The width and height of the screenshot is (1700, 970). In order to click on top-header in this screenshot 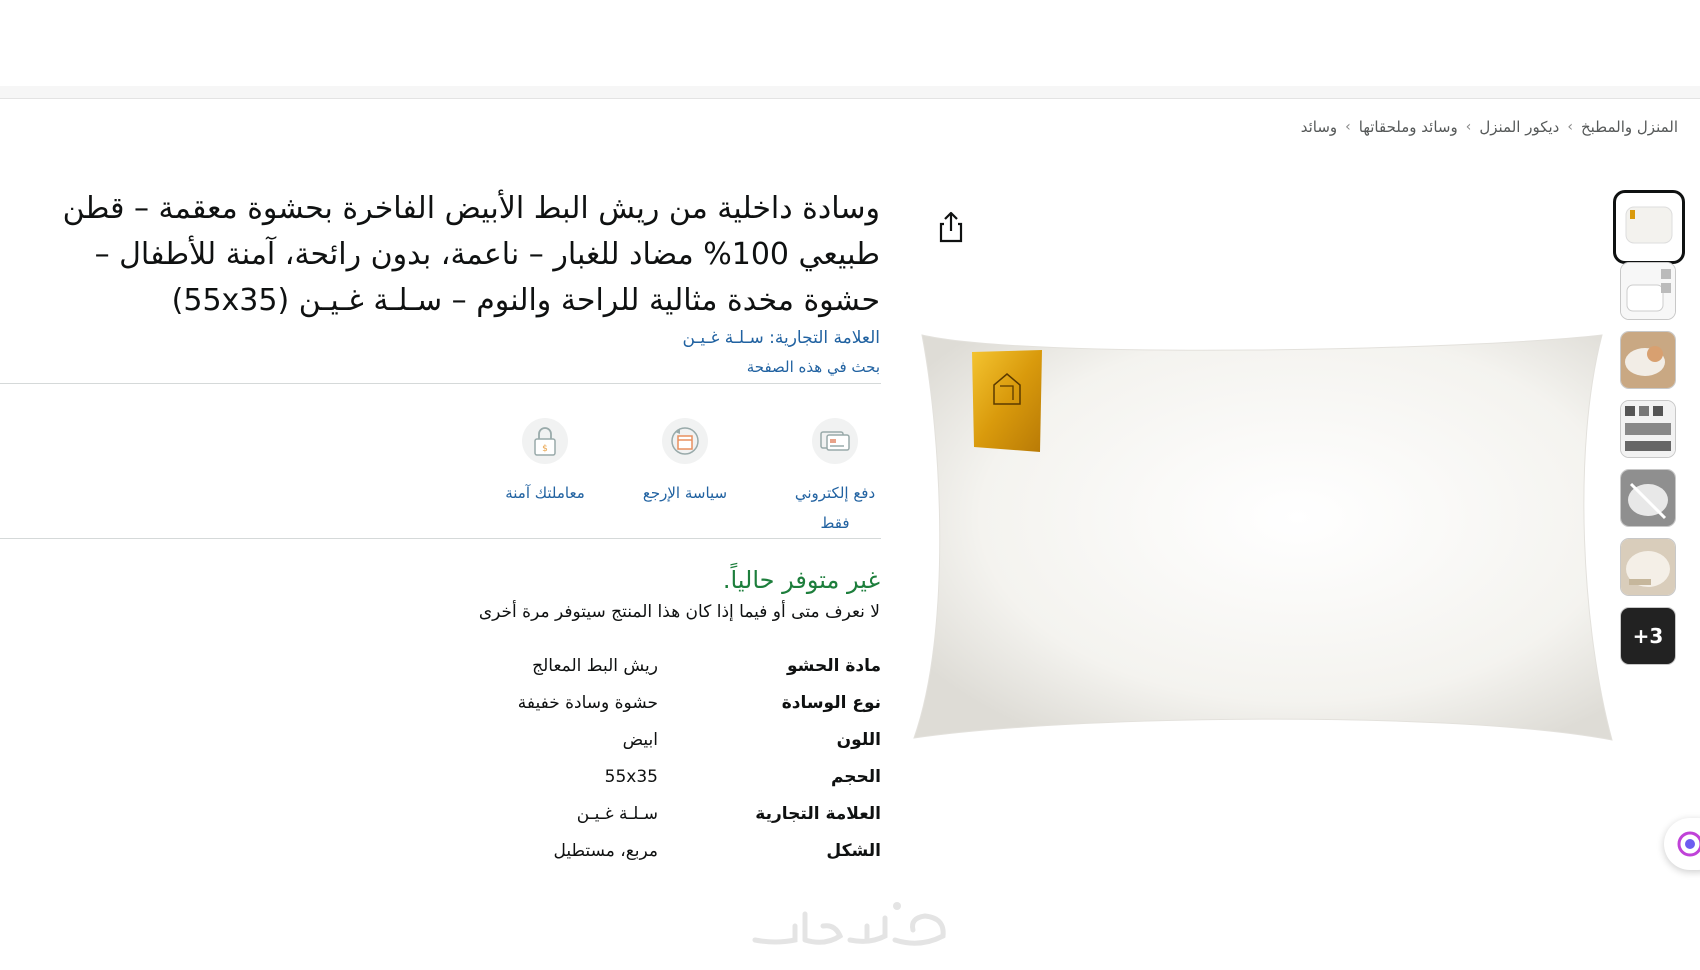, I will do `click(850, 43)`.